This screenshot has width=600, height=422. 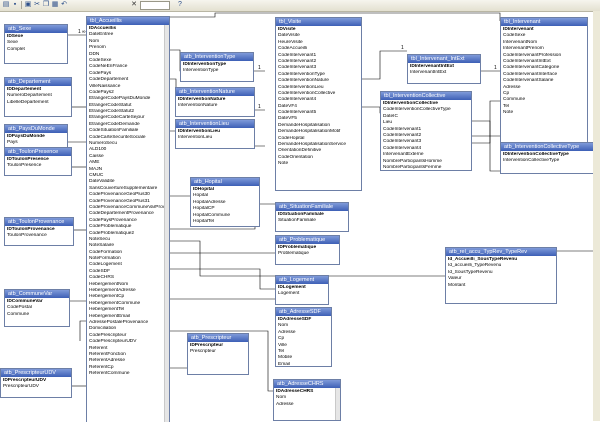 What do you see at coordinates (225, 182) in the screenshot?
I see `table-title: atb_Hopital` at bounding box center [225, 182].